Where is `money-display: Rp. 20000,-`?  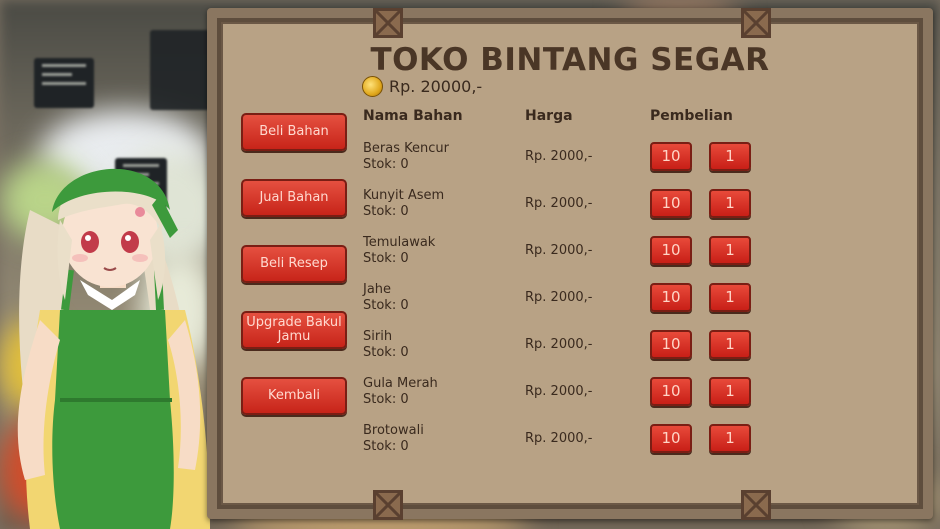 money-display: Rp. 20000,- is located at coordinates (422, 86).